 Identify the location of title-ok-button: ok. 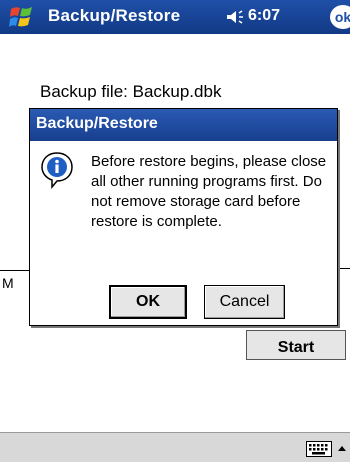
(340, 17).